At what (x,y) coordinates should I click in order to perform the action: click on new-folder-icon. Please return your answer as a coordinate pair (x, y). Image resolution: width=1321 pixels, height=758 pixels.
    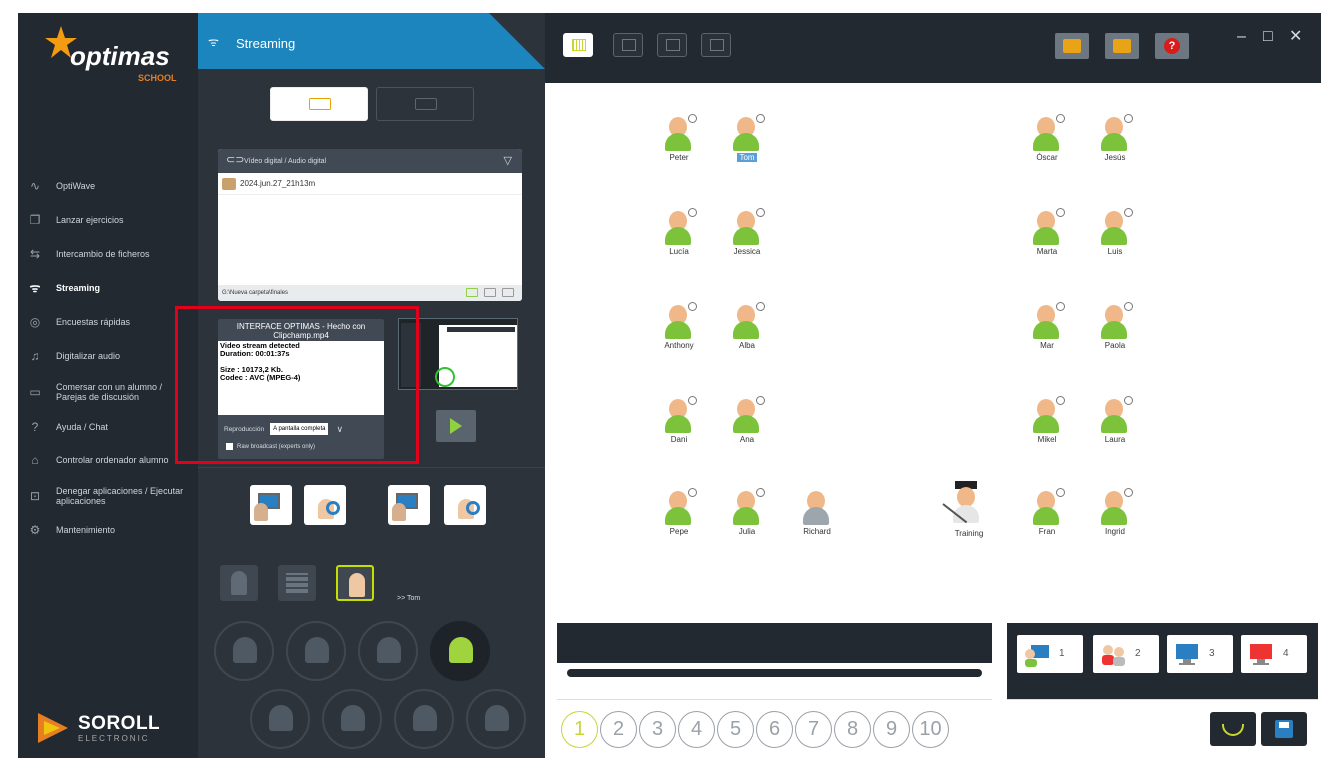
    Looking at the image, I should click on (472, 292).